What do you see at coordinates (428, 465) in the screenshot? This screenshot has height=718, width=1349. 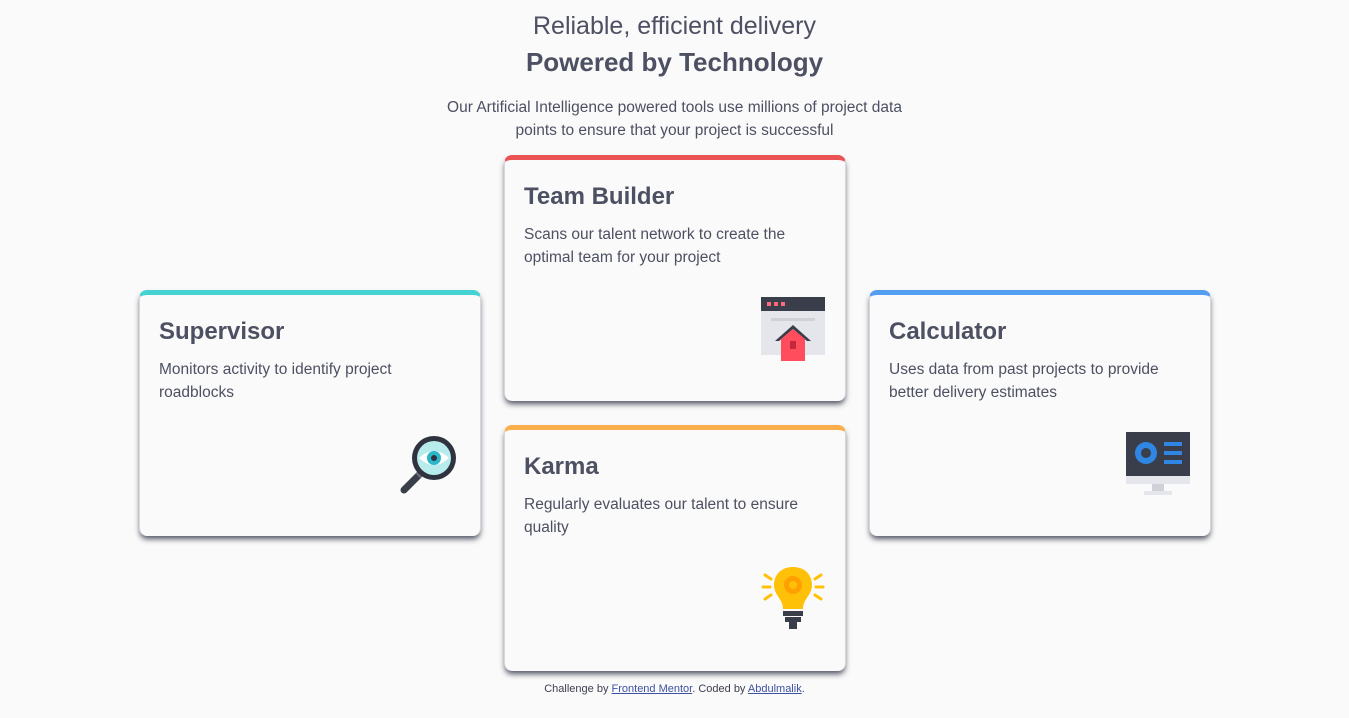 I see `magnifier-eye-icon` at bounding box center [428, 465].